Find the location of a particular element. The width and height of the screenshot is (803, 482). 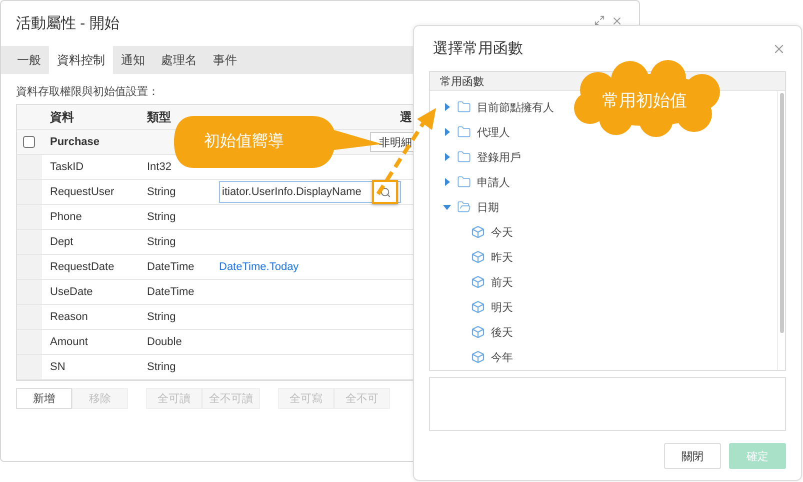

search-icon is located at coordinates (385, 192).